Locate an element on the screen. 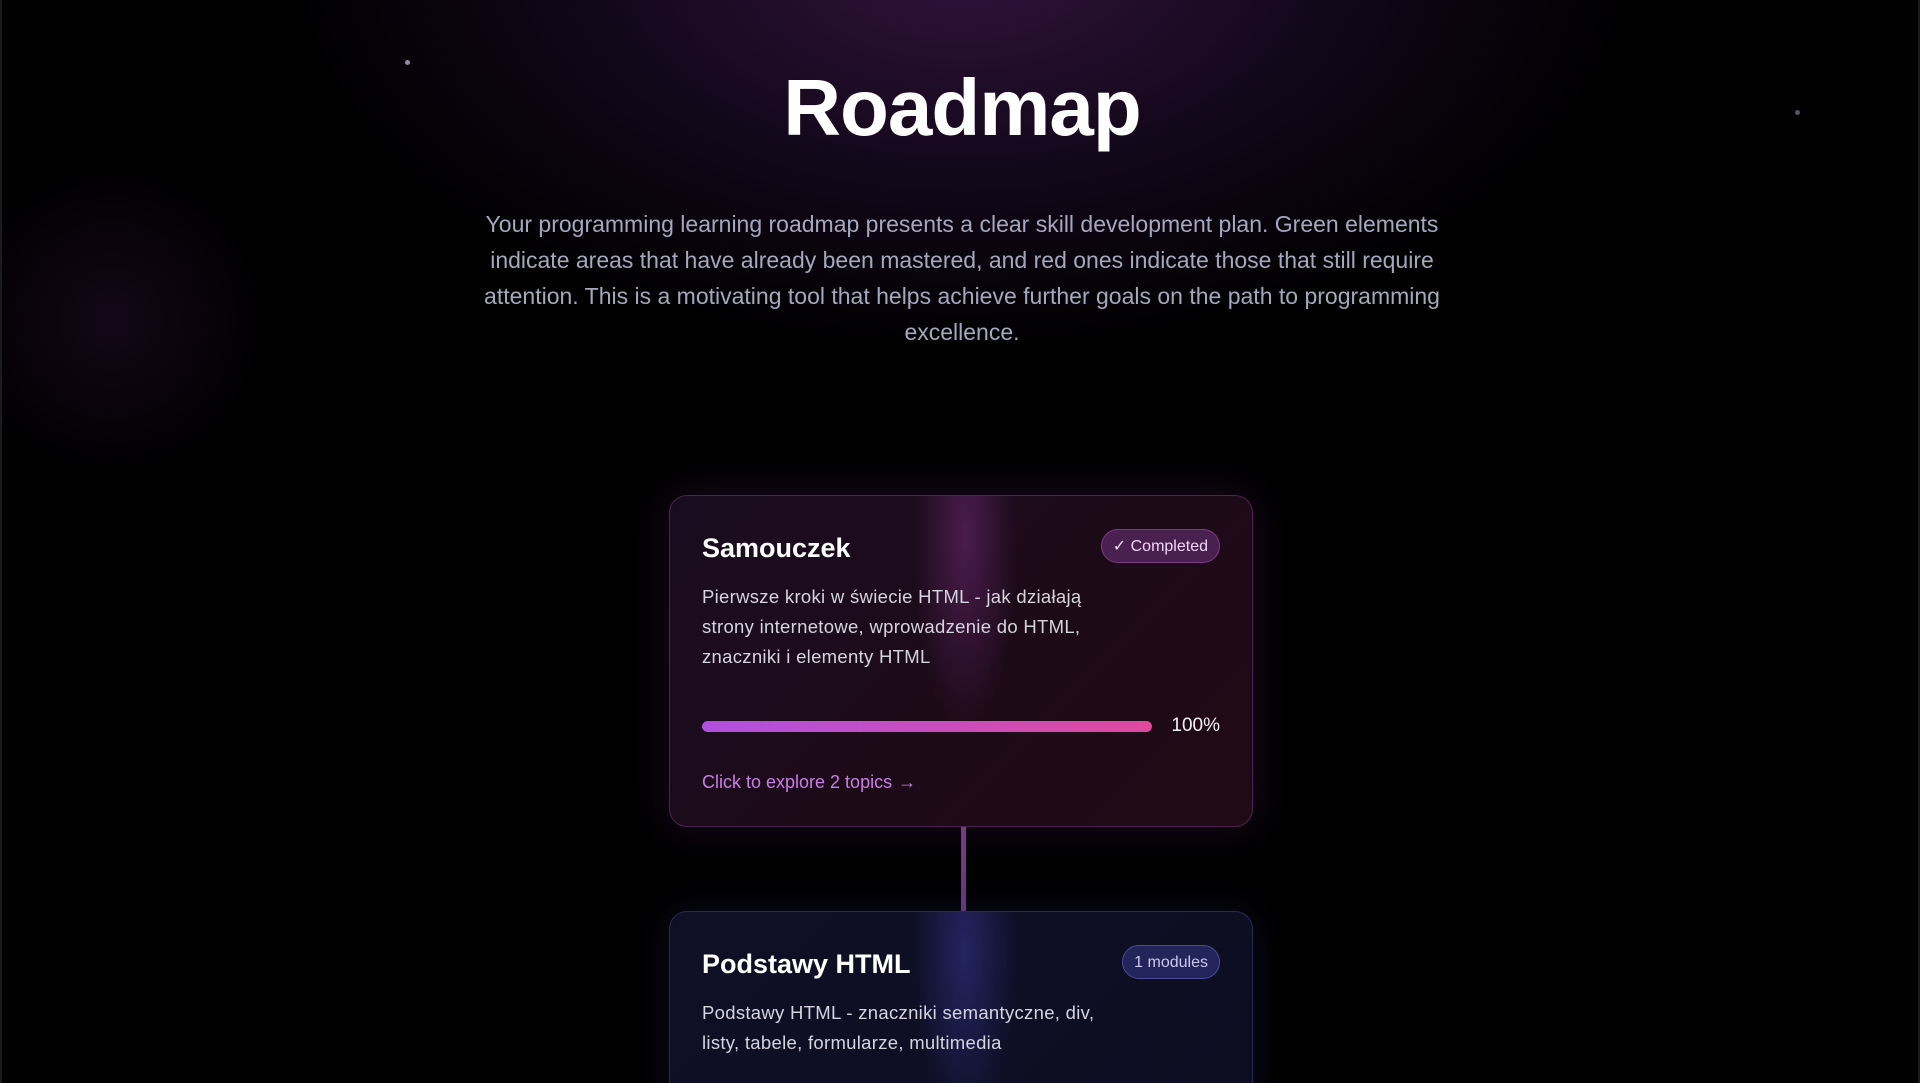 This screenshot has width=1920, height=1083. progress-row: 100% is located at coordinates (961, 726).